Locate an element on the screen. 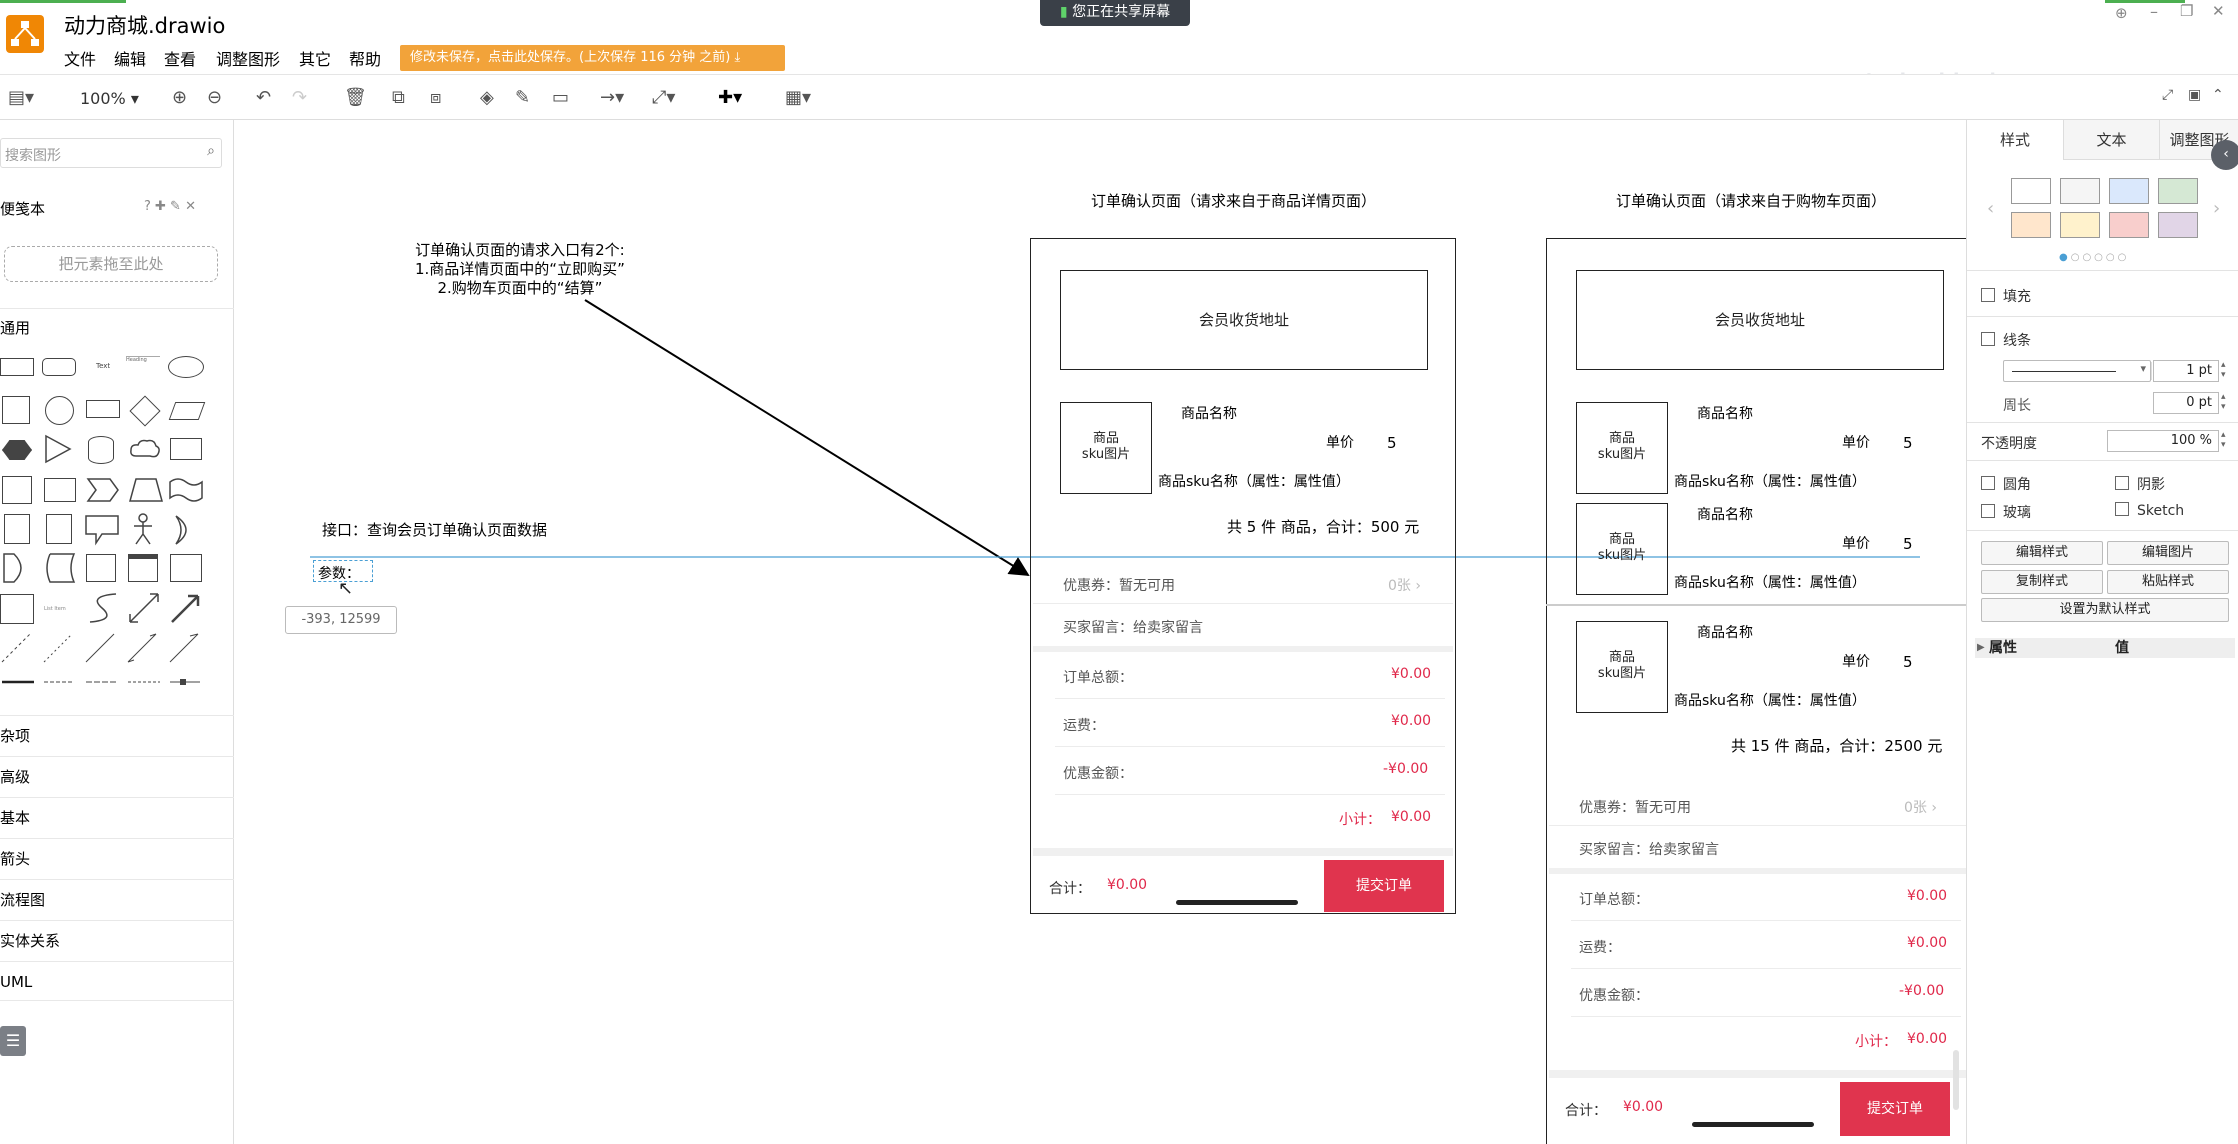 This screenshot has height=1144, width=2238. line-width-stepper: ▴ ▾ is located at coordinates (2223, 370).